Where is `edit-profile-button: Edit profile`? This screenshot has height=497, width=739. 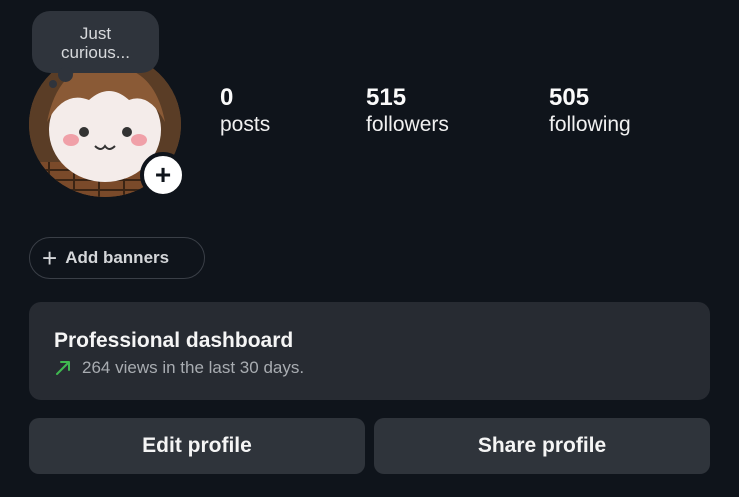
edit-profile-button: Edit profile is located at coordinates (197, 446).